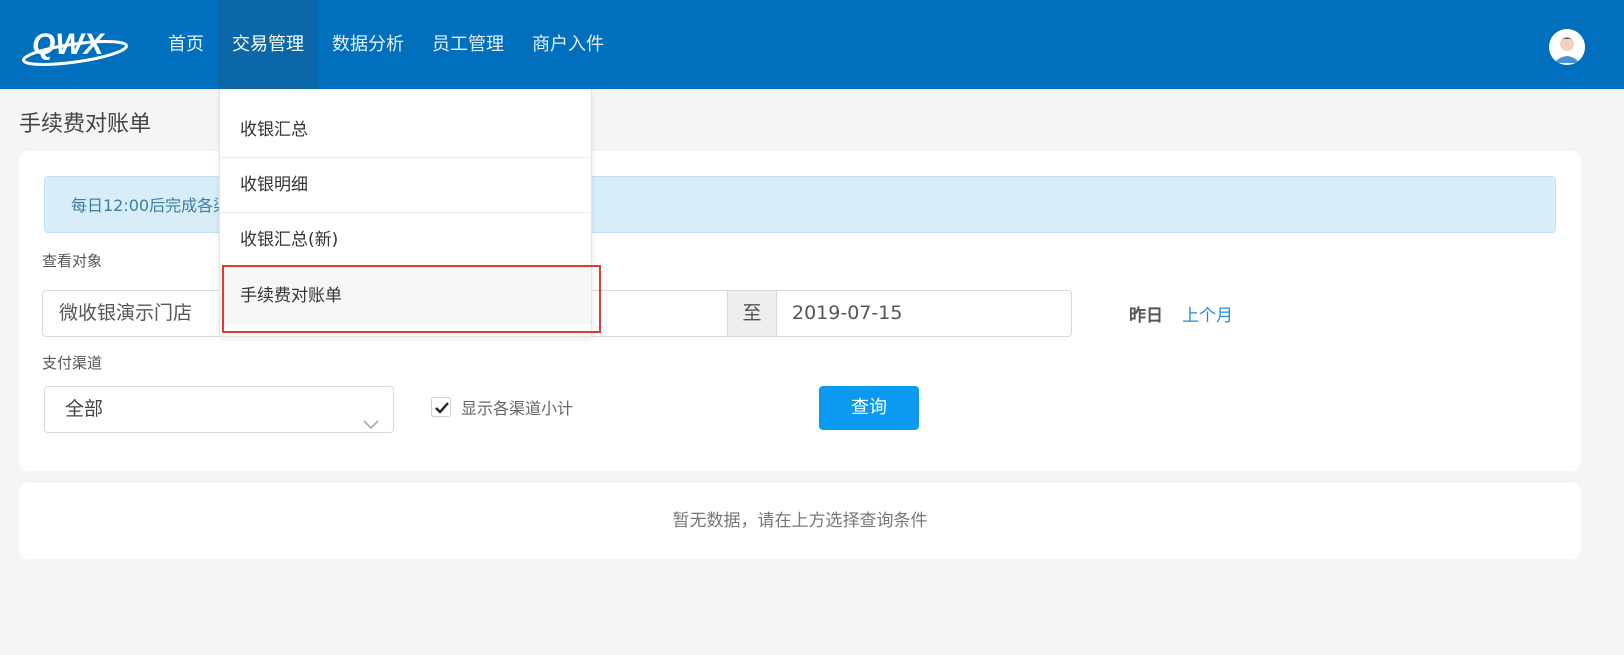 The image size is (1624, 655). What do you see at coordinates (1146, 313) in the screenshot?
I see `quick-yesterday-link: 昨日` at bounding box center [1146, 313].